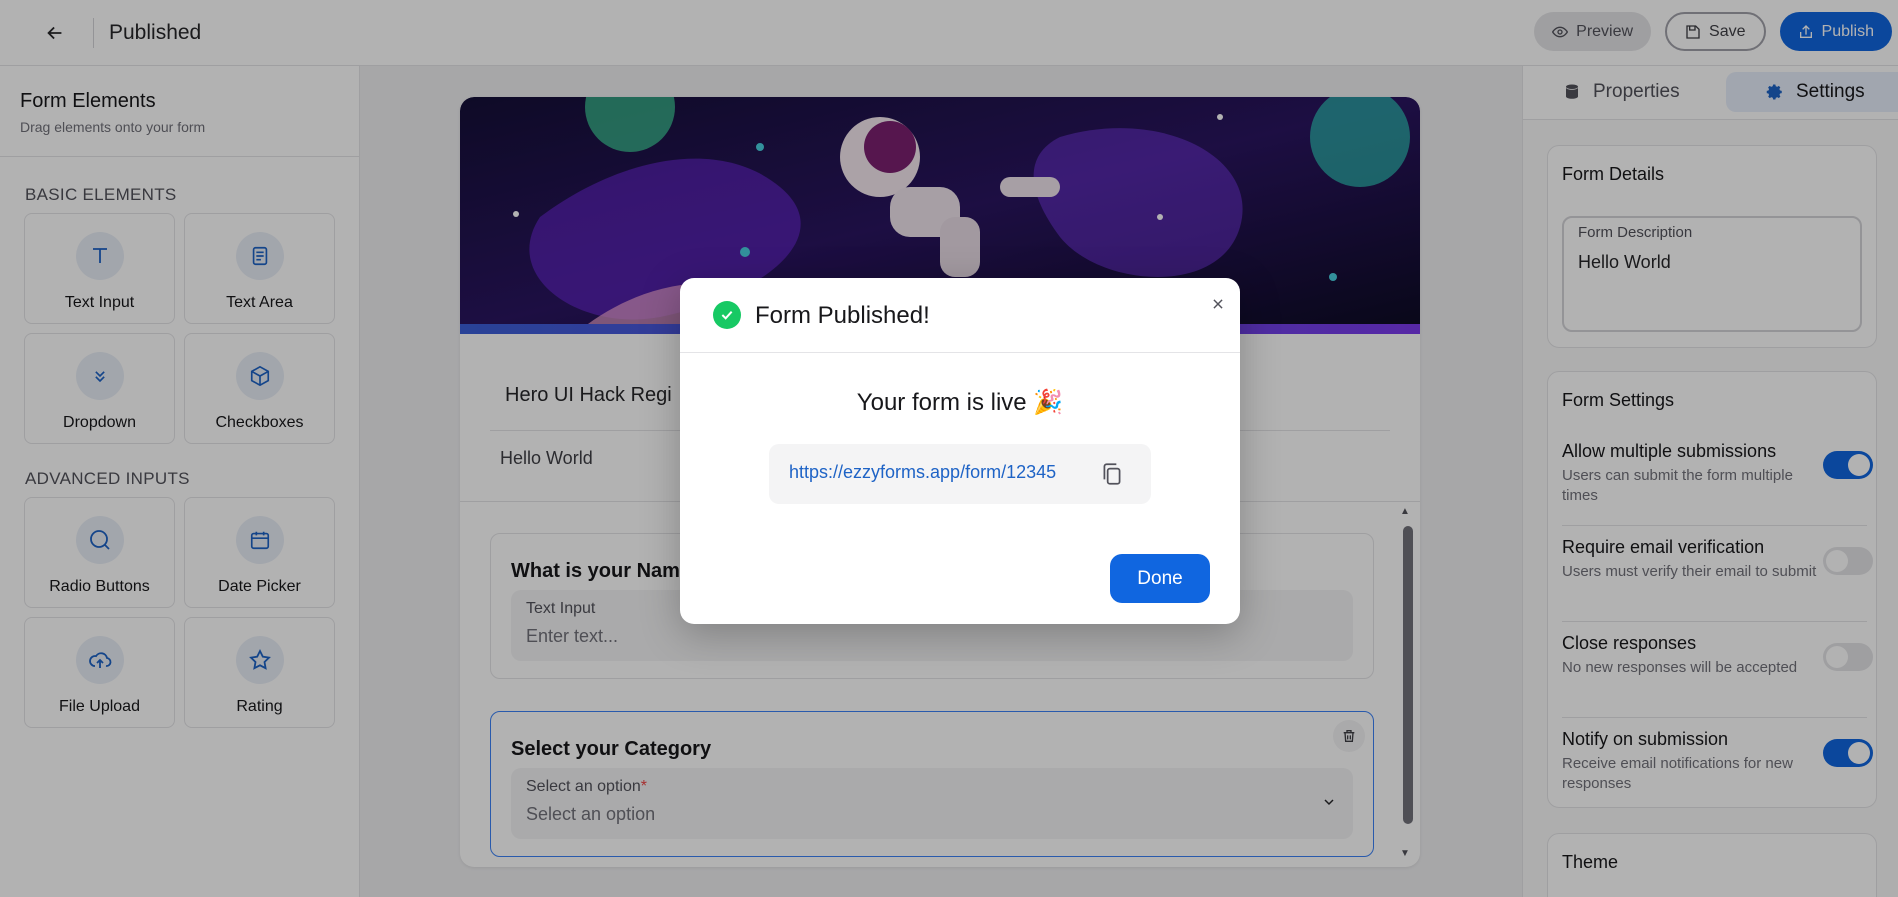 The image size is (1898, 897). Describe the element at coordinates (727, 315) in the screenshot. I see `check-circle-icon` at that location.